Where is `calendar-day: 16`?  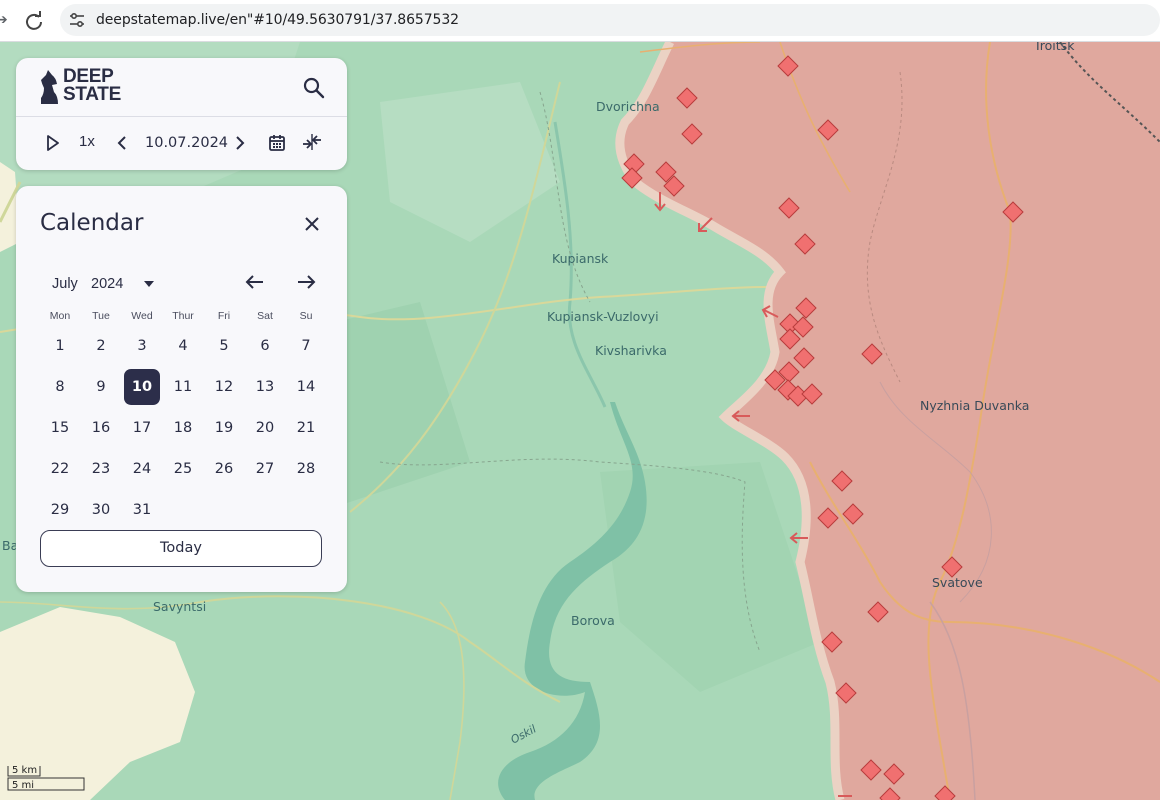
calendar-day: 16 is located at coordinates (101, 428).